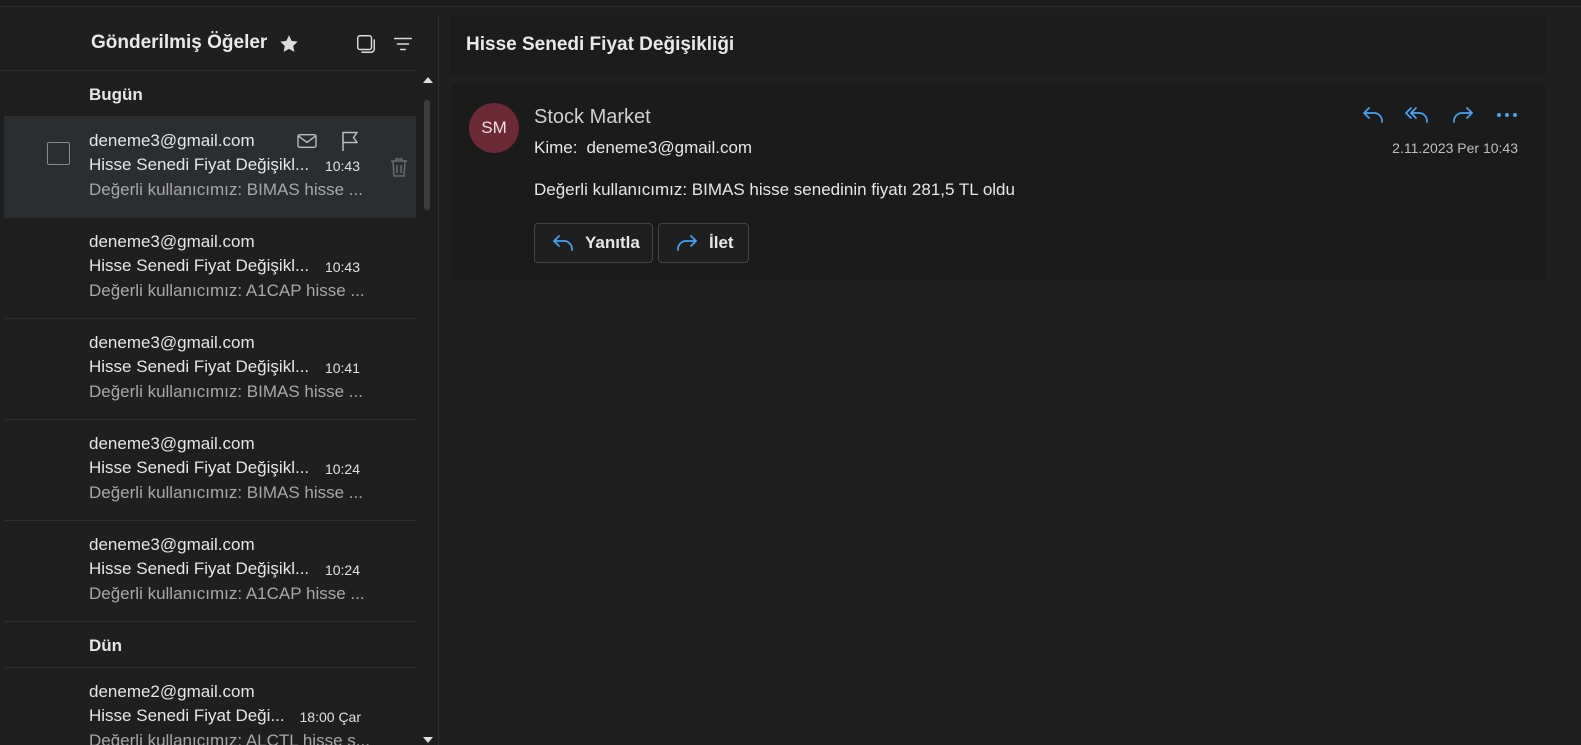 This screenshot has height=745, width=1581. I want to click on reply-button: Yanıtla, so click(593, 243).